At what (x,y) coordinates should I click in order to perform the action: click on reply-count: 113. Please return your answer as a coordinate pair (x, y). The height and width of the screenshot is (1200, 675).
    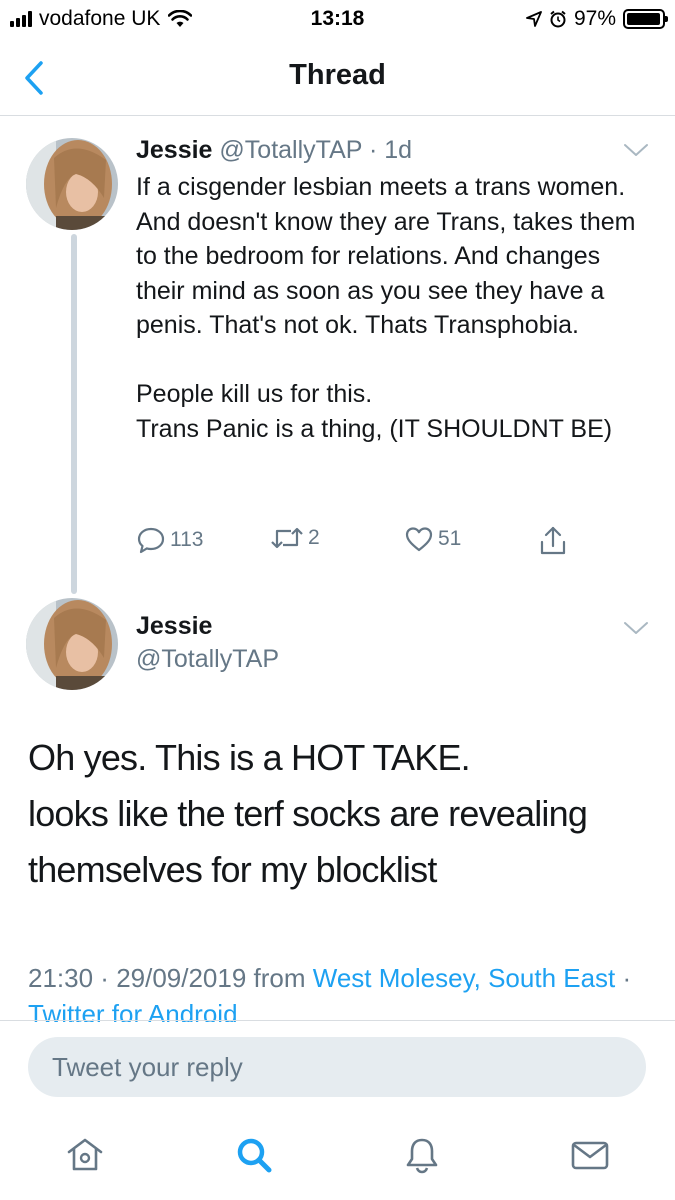
    Looking at the image, I should click on (187, 539).